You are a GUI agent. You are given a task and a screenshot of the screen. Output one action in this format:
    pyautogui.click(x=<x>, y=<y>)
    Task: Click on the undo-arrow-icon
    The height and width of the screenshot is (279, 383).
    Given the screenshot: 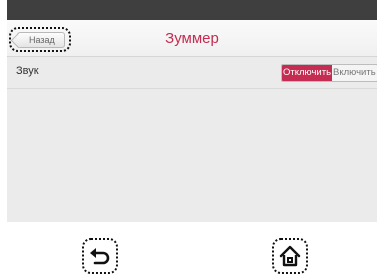 What is the action you would take?
    pyautogui.click(x=100, y=256)
    